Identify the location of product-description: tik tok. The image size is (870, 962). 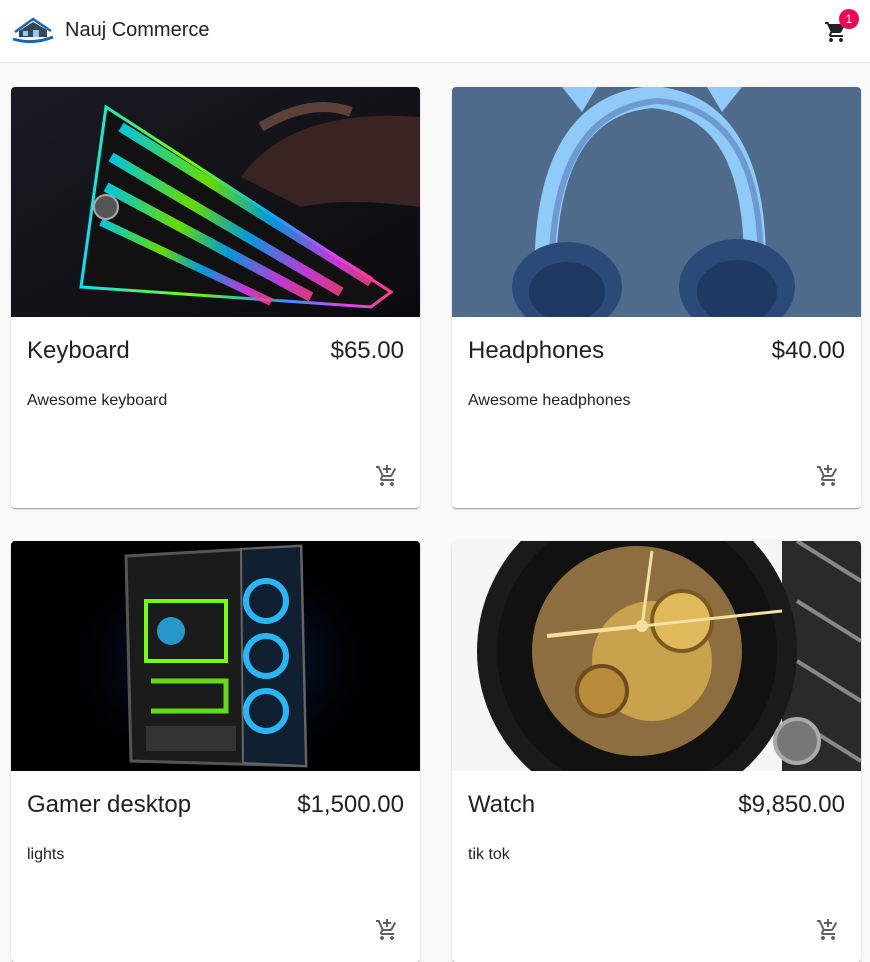
(489, 854).